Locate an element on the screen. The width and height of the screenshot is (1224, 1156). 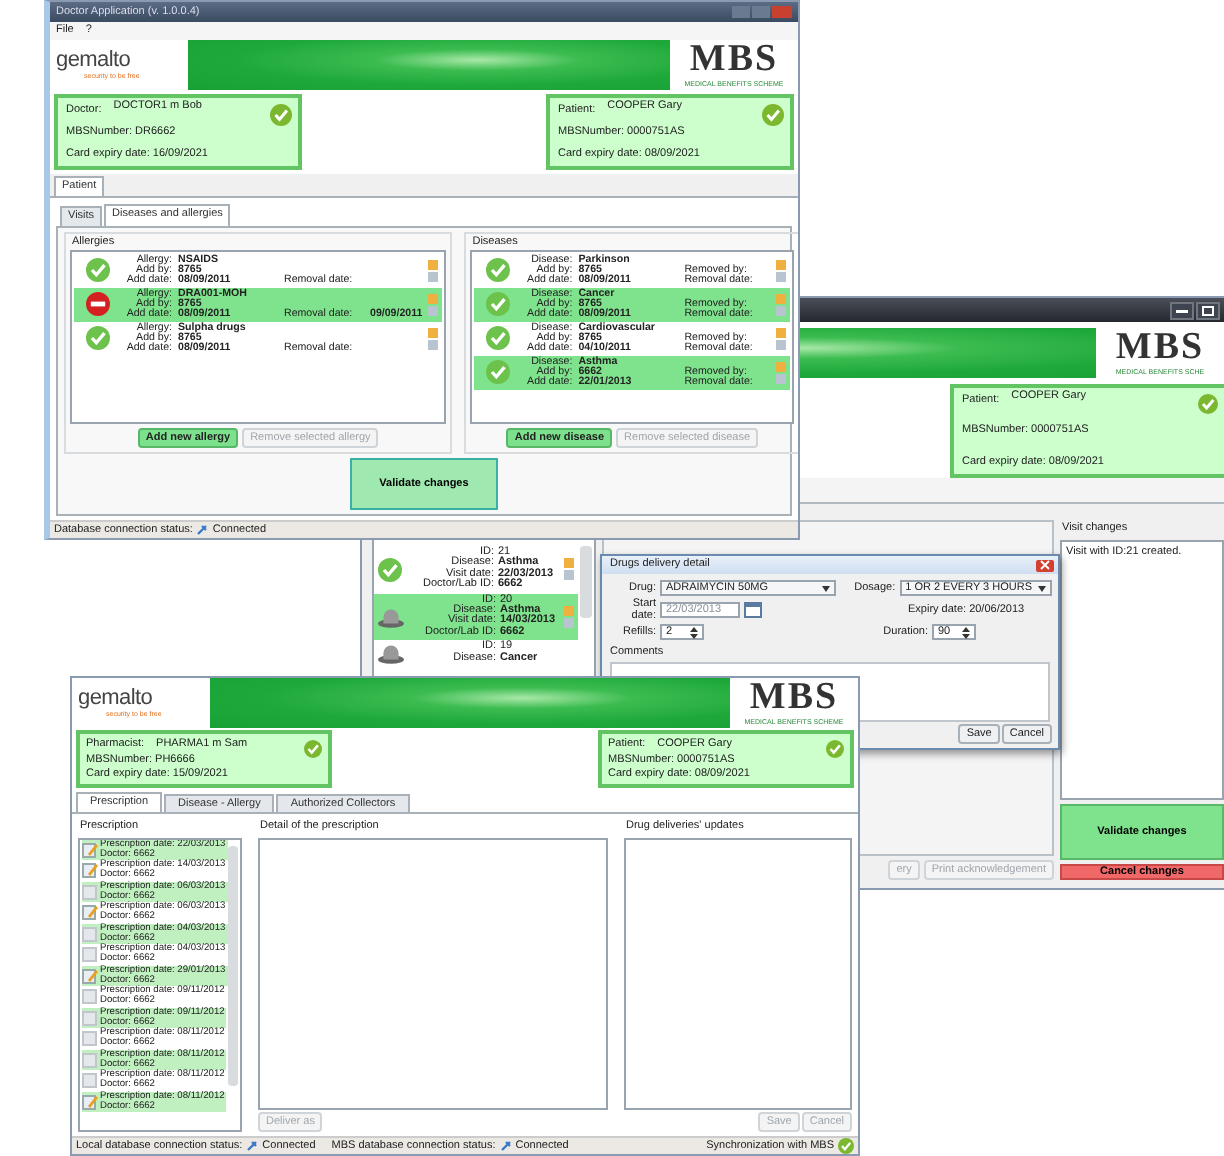
minimize-button is located at coordinates (1182, 310).